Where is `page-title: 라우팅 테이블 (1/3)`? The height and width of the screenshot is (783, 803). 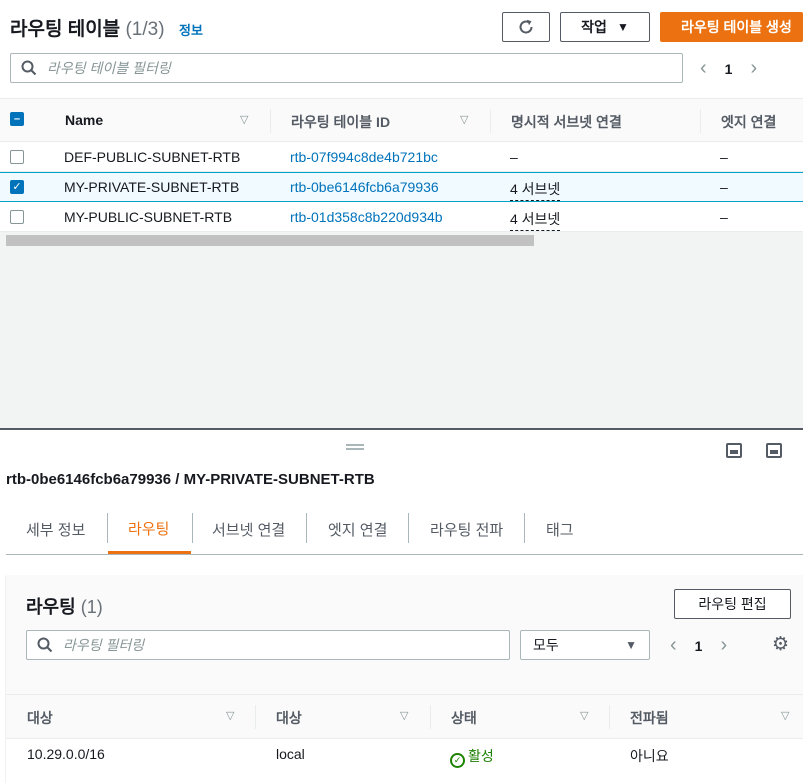 page-title: 라우팅 테이블 (1/3) is located at coordinates (87, 27).